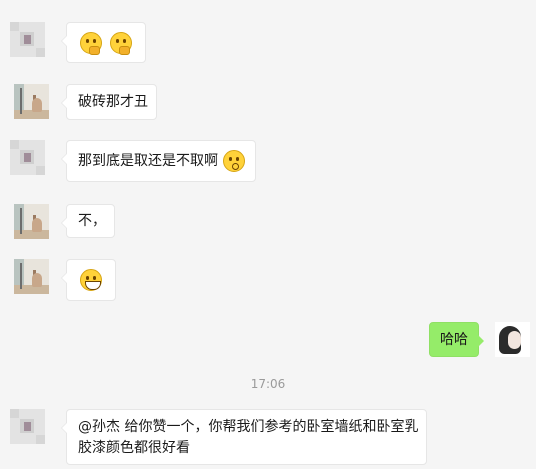  What do you see at coordinates (248, 427) in the screenshot?
I see `message-text-line: @孙杰 给你赞一个，你帮我们参考的卧室墙纸和卧室乳` at bounding box center [248, 427].